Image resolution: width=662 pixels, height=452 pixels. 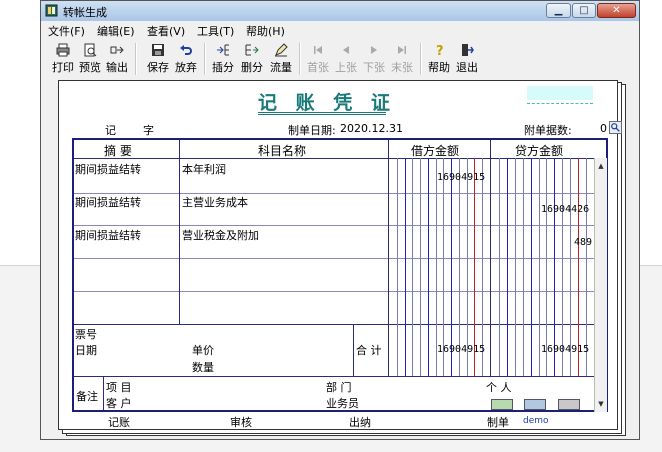 What do you see at coordinates (158, 59) in the screenshot?
I see `save-button: 保存` at bounding box center [158, 59].